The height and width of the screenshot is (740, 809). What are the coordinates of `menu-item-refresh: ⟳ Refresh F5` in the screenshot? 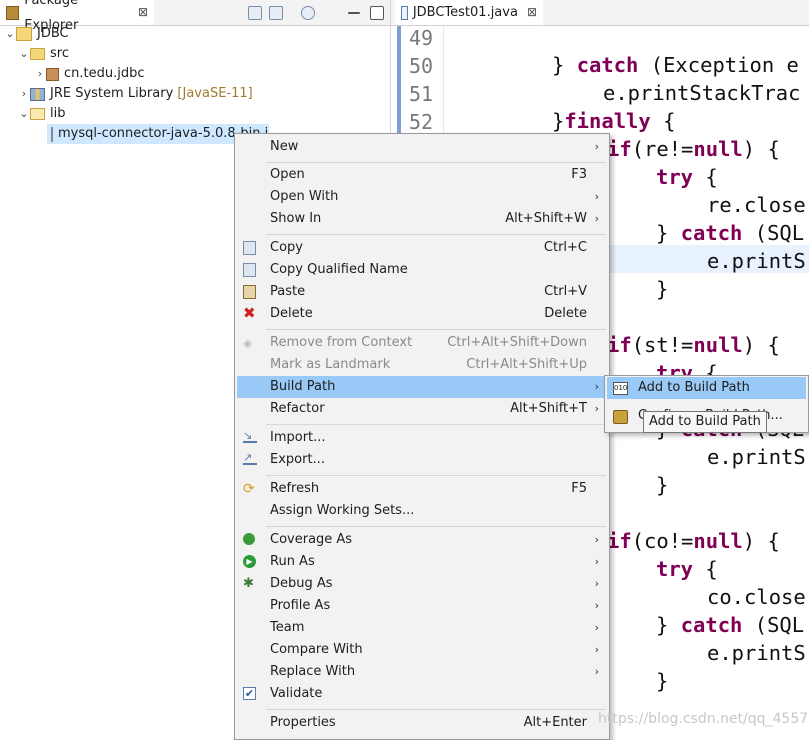 It's located at (422, 489).